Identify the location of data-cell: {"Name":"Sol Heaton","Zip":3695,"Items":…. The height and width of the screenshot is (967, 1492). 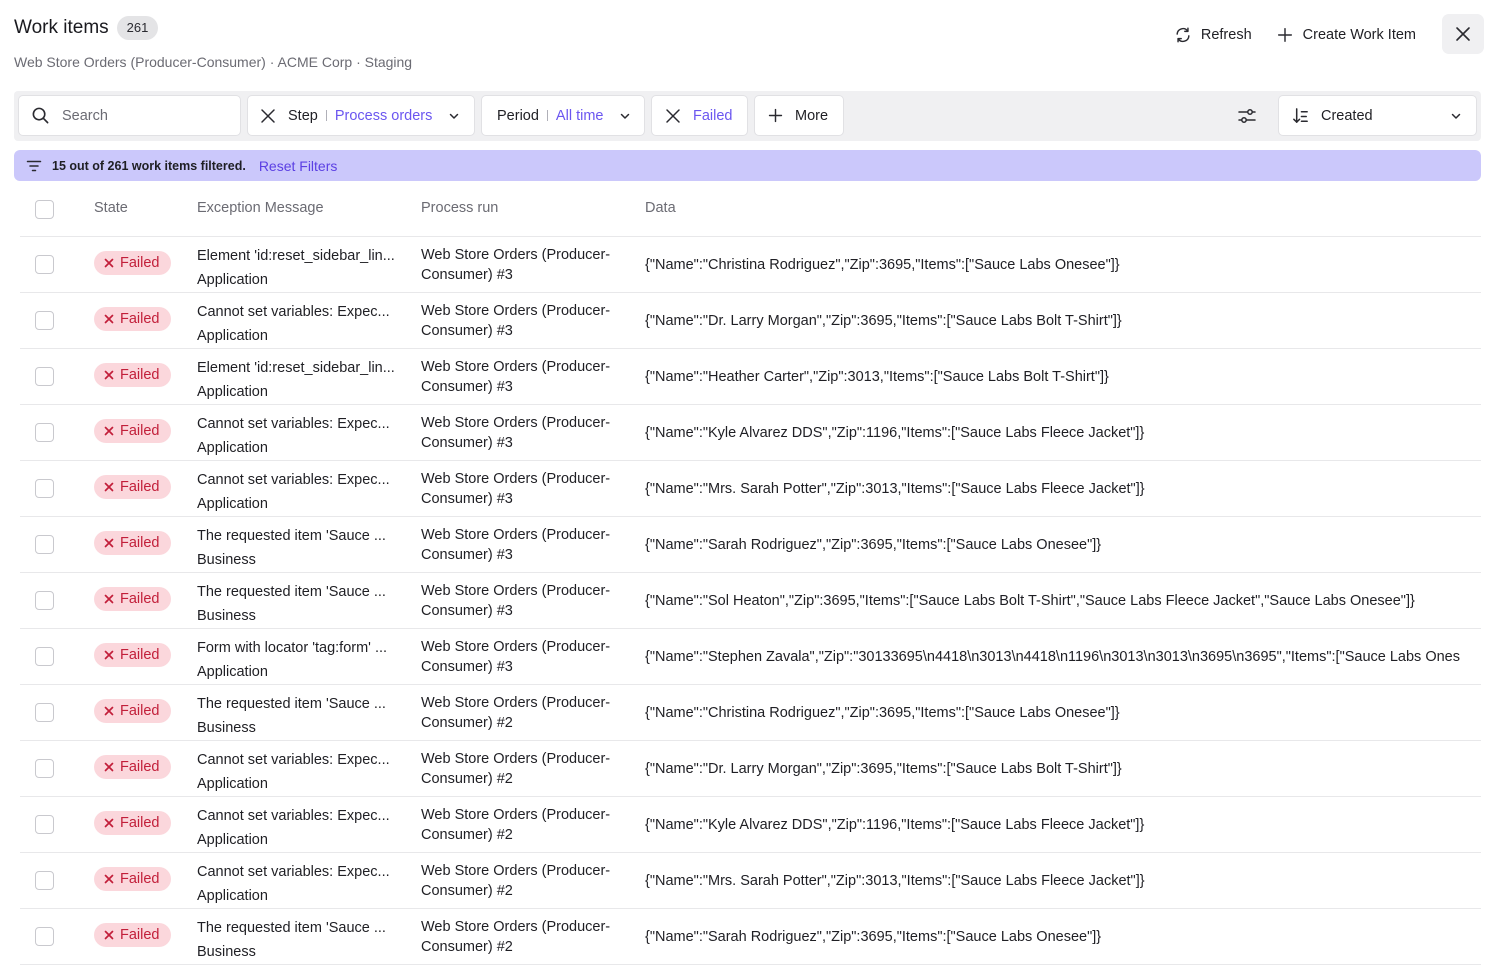
(1030, 601).